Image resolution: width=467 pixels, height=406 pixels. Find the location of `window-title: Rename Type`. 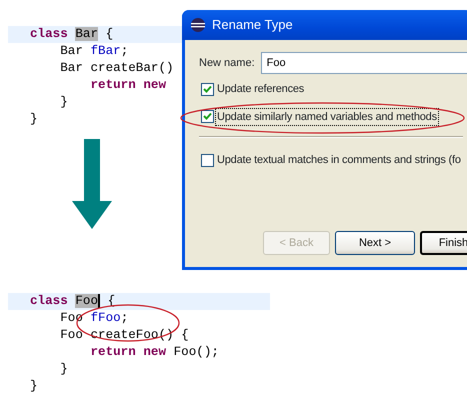

window-title: Rename Type is located at coordinates (252, 25).